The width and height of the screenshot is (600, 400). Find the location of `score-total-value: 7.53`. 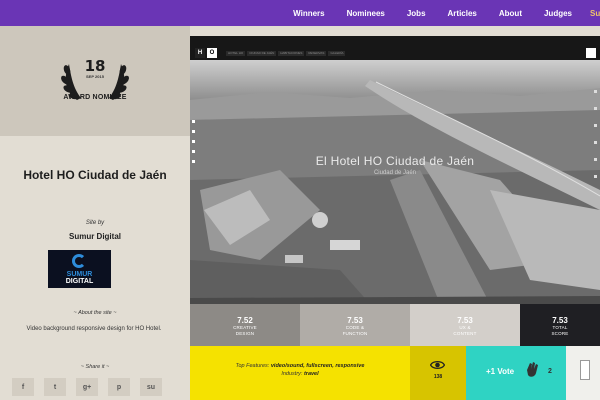

score-total-value: 7.53 is located at coordinates (560, 320).